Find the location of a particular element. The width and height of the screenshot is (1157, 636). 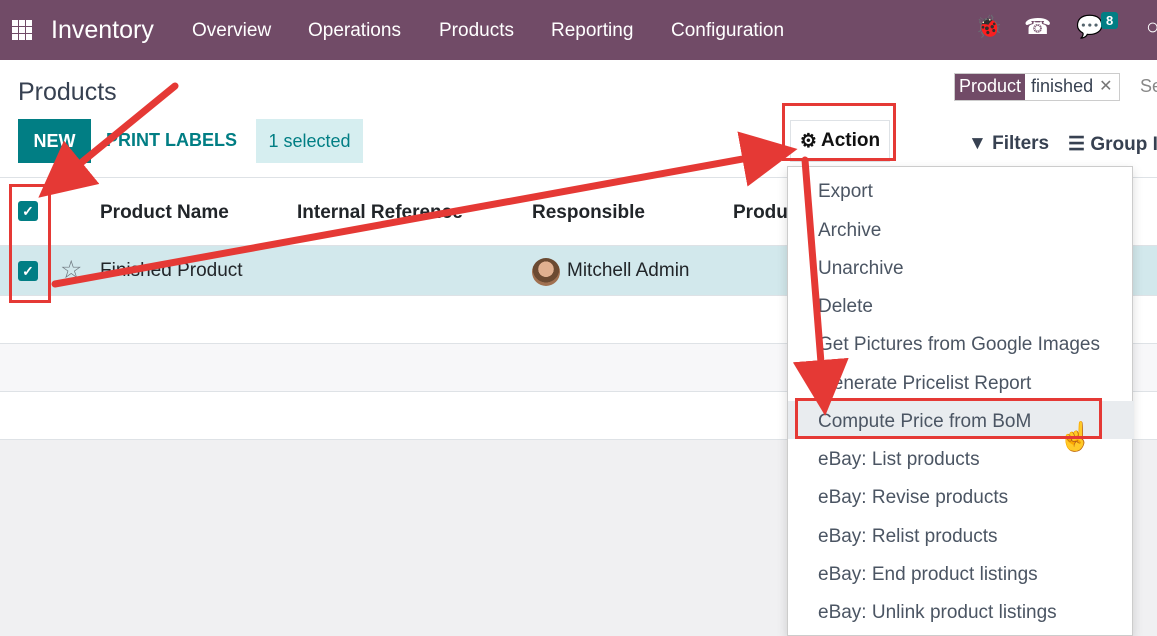

chat-icon: 💬 is located at coordinates (1089, 27).